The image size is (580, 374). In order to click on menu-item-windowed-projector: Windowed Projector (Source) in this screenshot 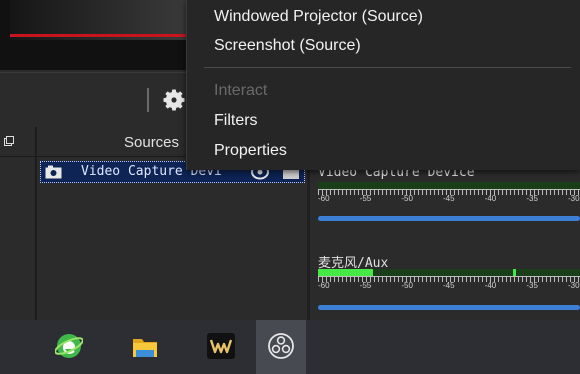, I will do `click(318, 17)`.